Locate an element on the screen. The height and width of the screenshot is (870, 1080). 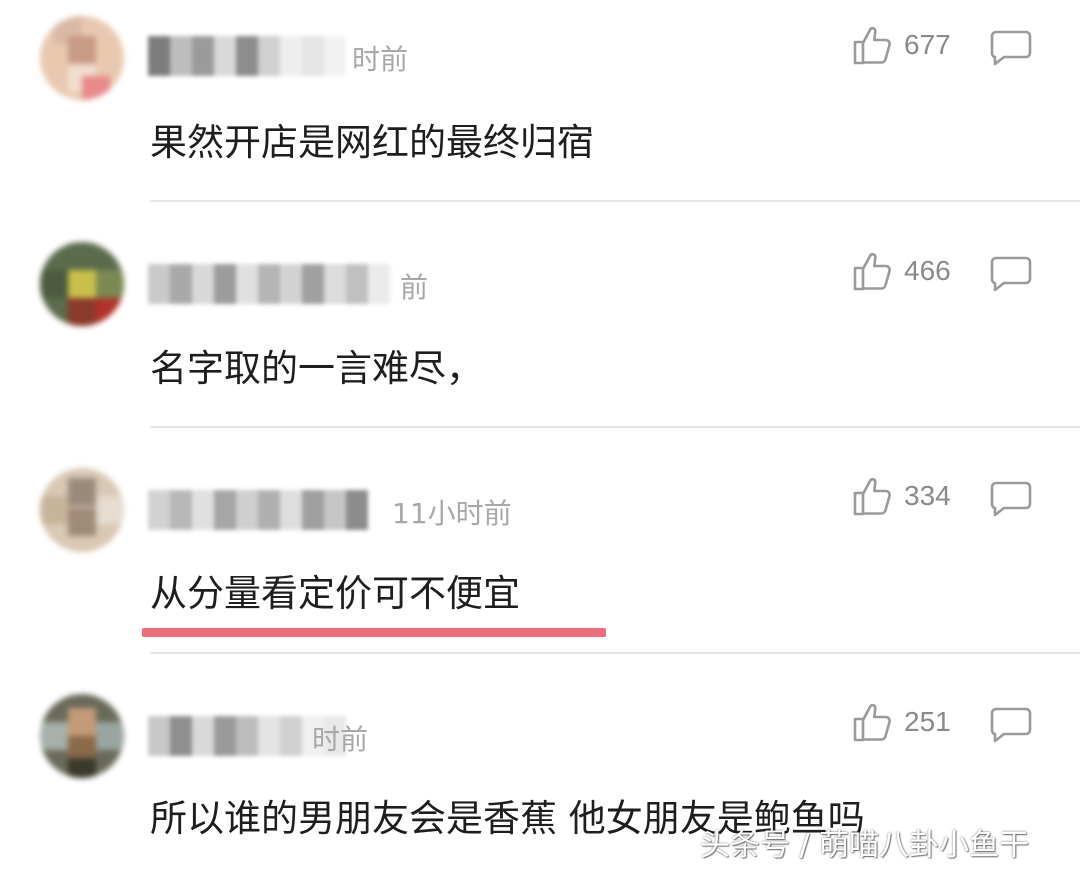
watermark: 头条号 / 萌喵八卦小鱼干 is located at coordinates (865, 845).